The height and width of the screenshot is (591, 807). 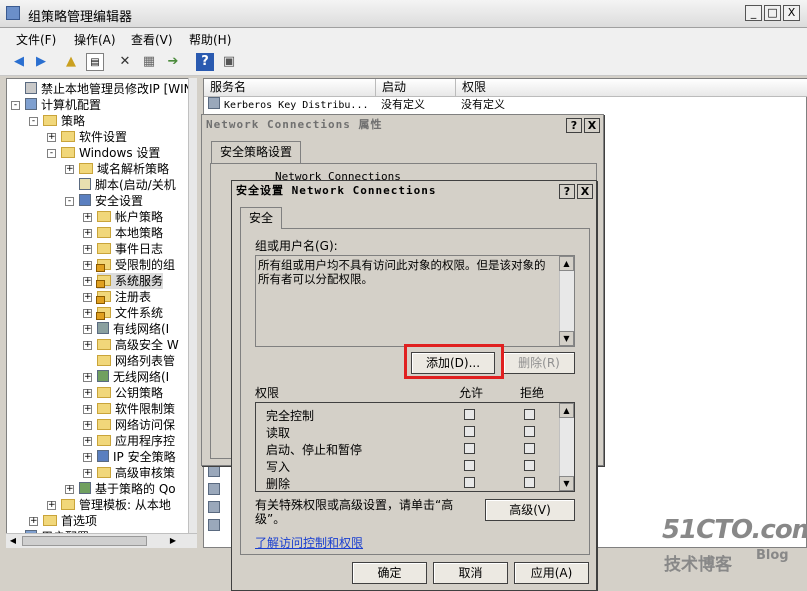 I want to click on tree-item: 软件限制策, so click(x=136, y=409).